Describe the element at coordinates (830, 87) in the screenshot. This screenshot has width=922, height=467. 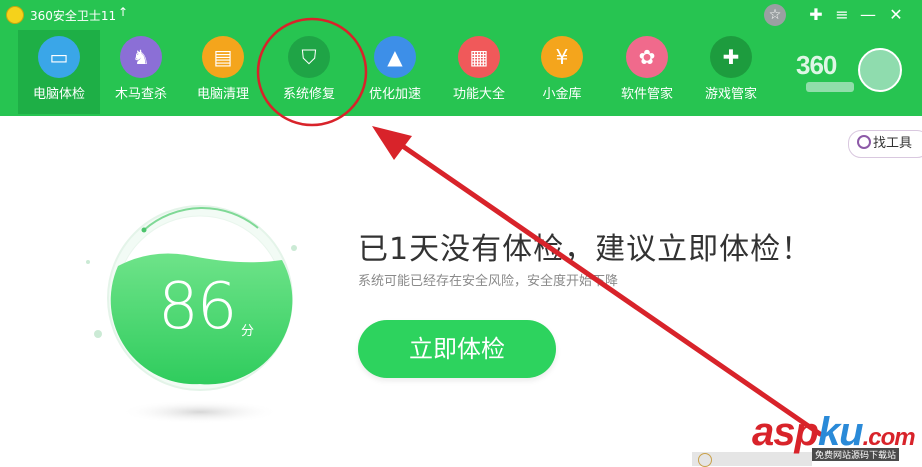
I see `account-name-blurred` at that location.